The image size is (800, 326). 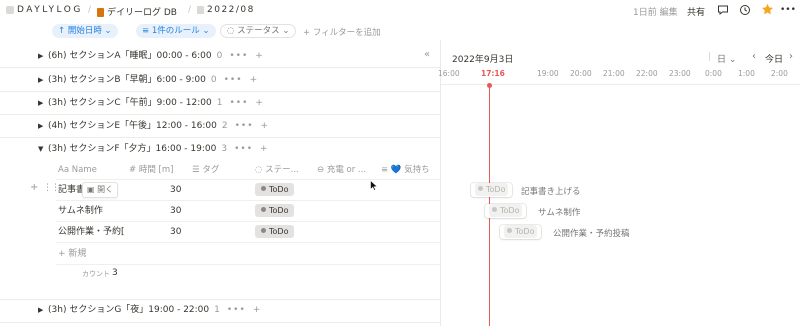 What do you see at coordinates (548, 73) in the screenshot?
I see `time-tick: 19:00` at bounding box center [548, 73].